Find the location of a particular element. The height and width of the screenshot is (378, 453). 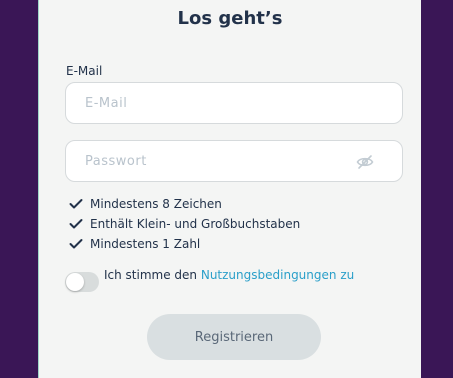

password-field is located at coordinates (215, 161).